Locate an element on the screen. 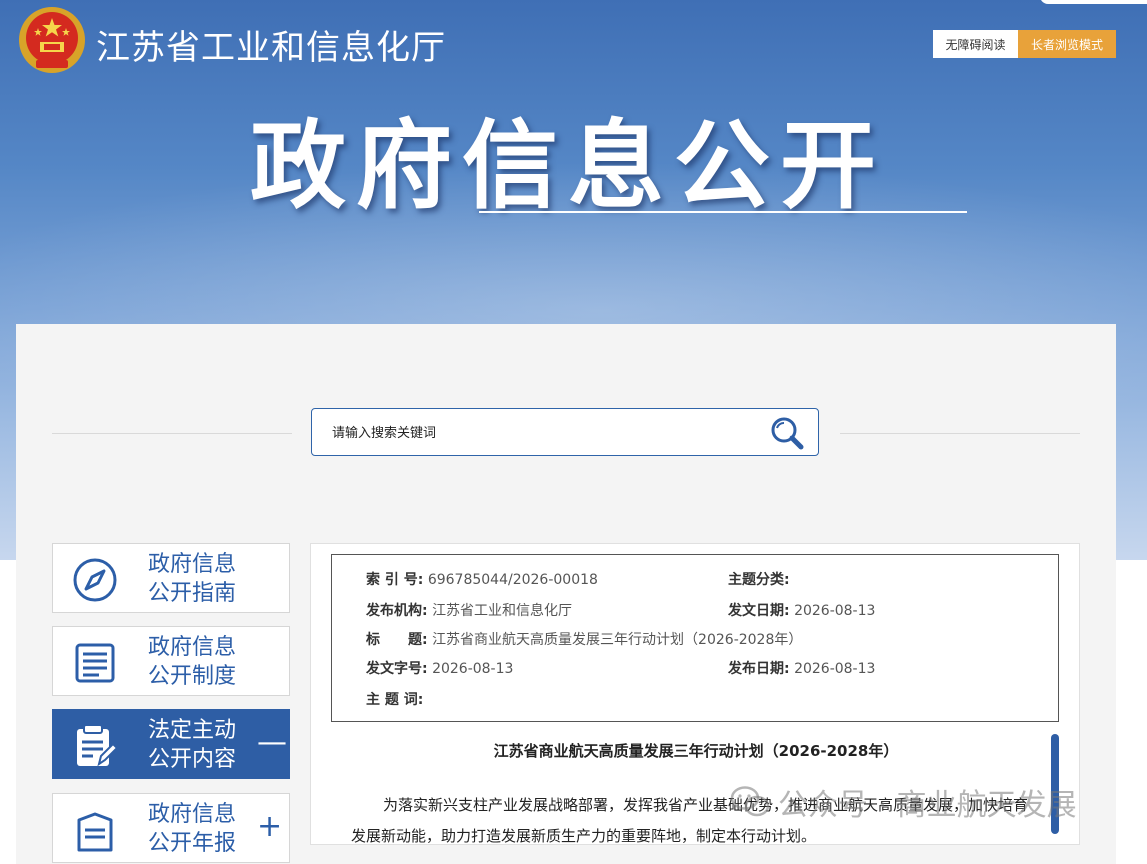 The height and width of the screenshot is (864, 1147). expand-toggle: + is located at coordinates (269, 827).